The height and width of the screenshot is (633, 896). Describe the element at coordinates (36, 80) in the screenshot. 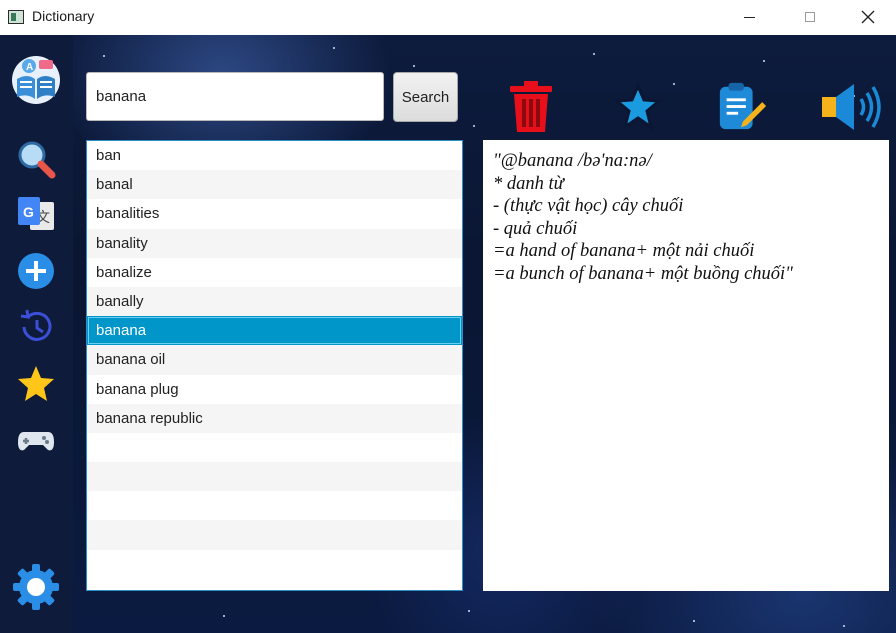

I see `dictionary-logo-icon: A` at that location.